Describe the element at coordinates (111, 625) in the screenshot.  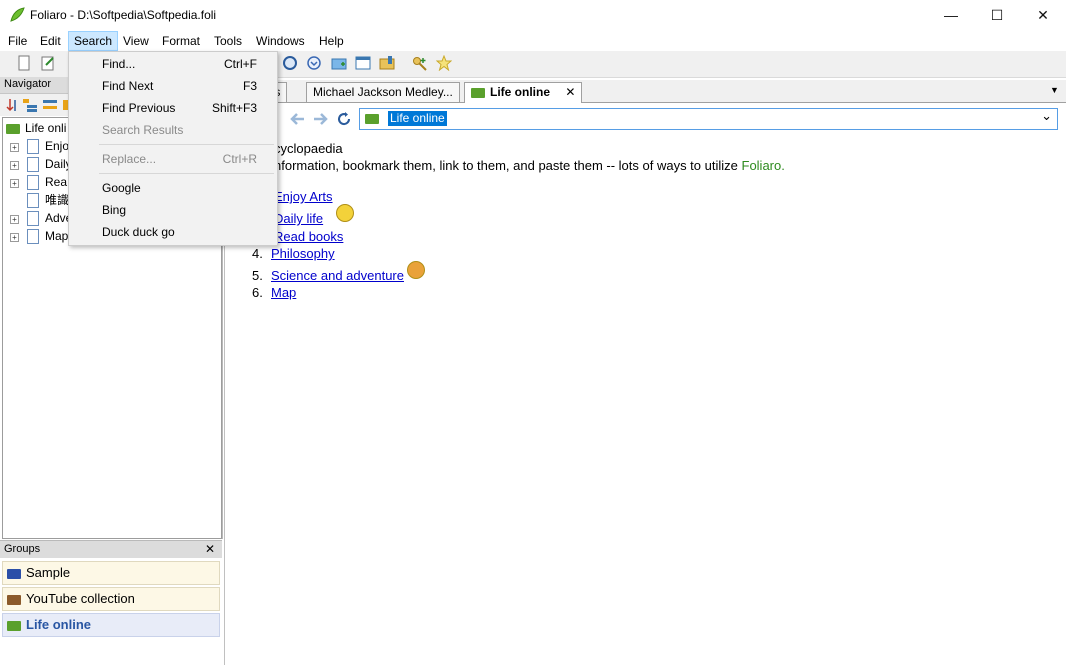
I see `group-life-online: Life online` at that location.